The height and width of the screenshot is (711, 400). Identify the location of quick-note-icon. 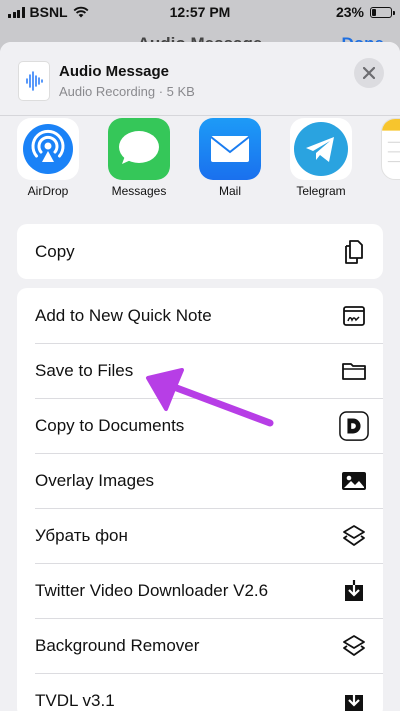
(354, 316).